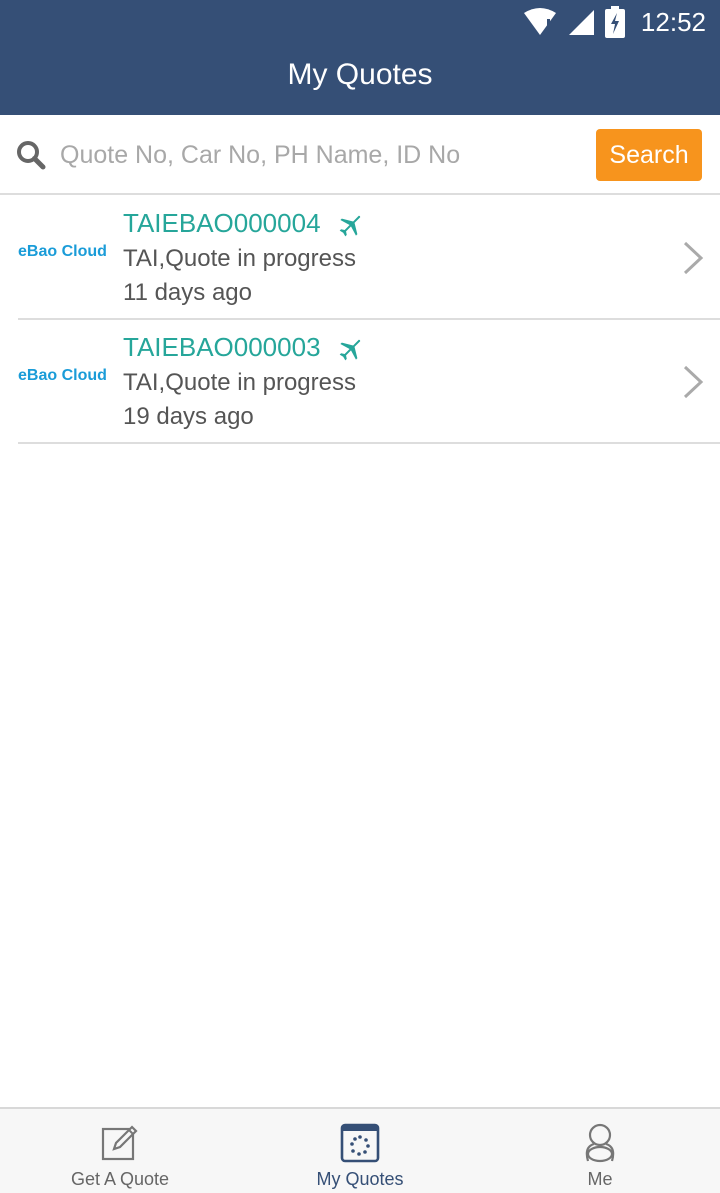  Describe the element at coordinates (581, 22) in the screenshot. I see `cell-signal-icon` at that location.